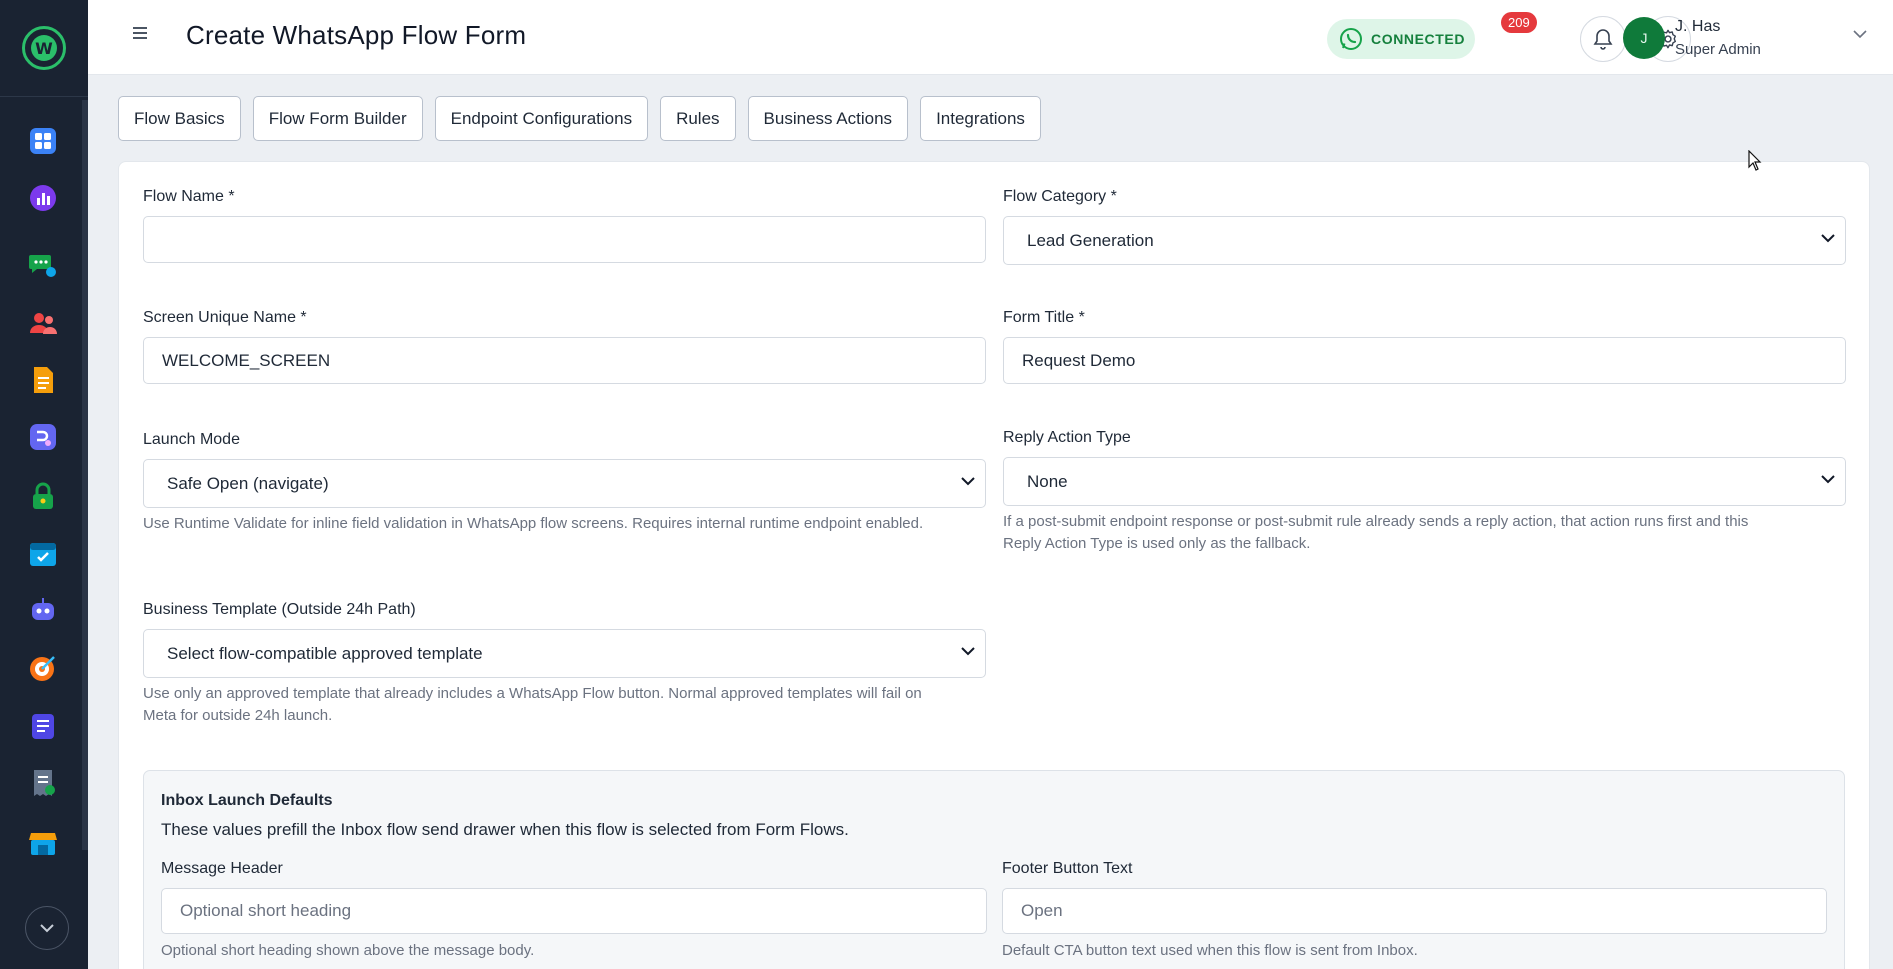 This screenshot has height=969, width=1893. I want to click on flow-category-label: Flow Category *, so click(1060, 196).